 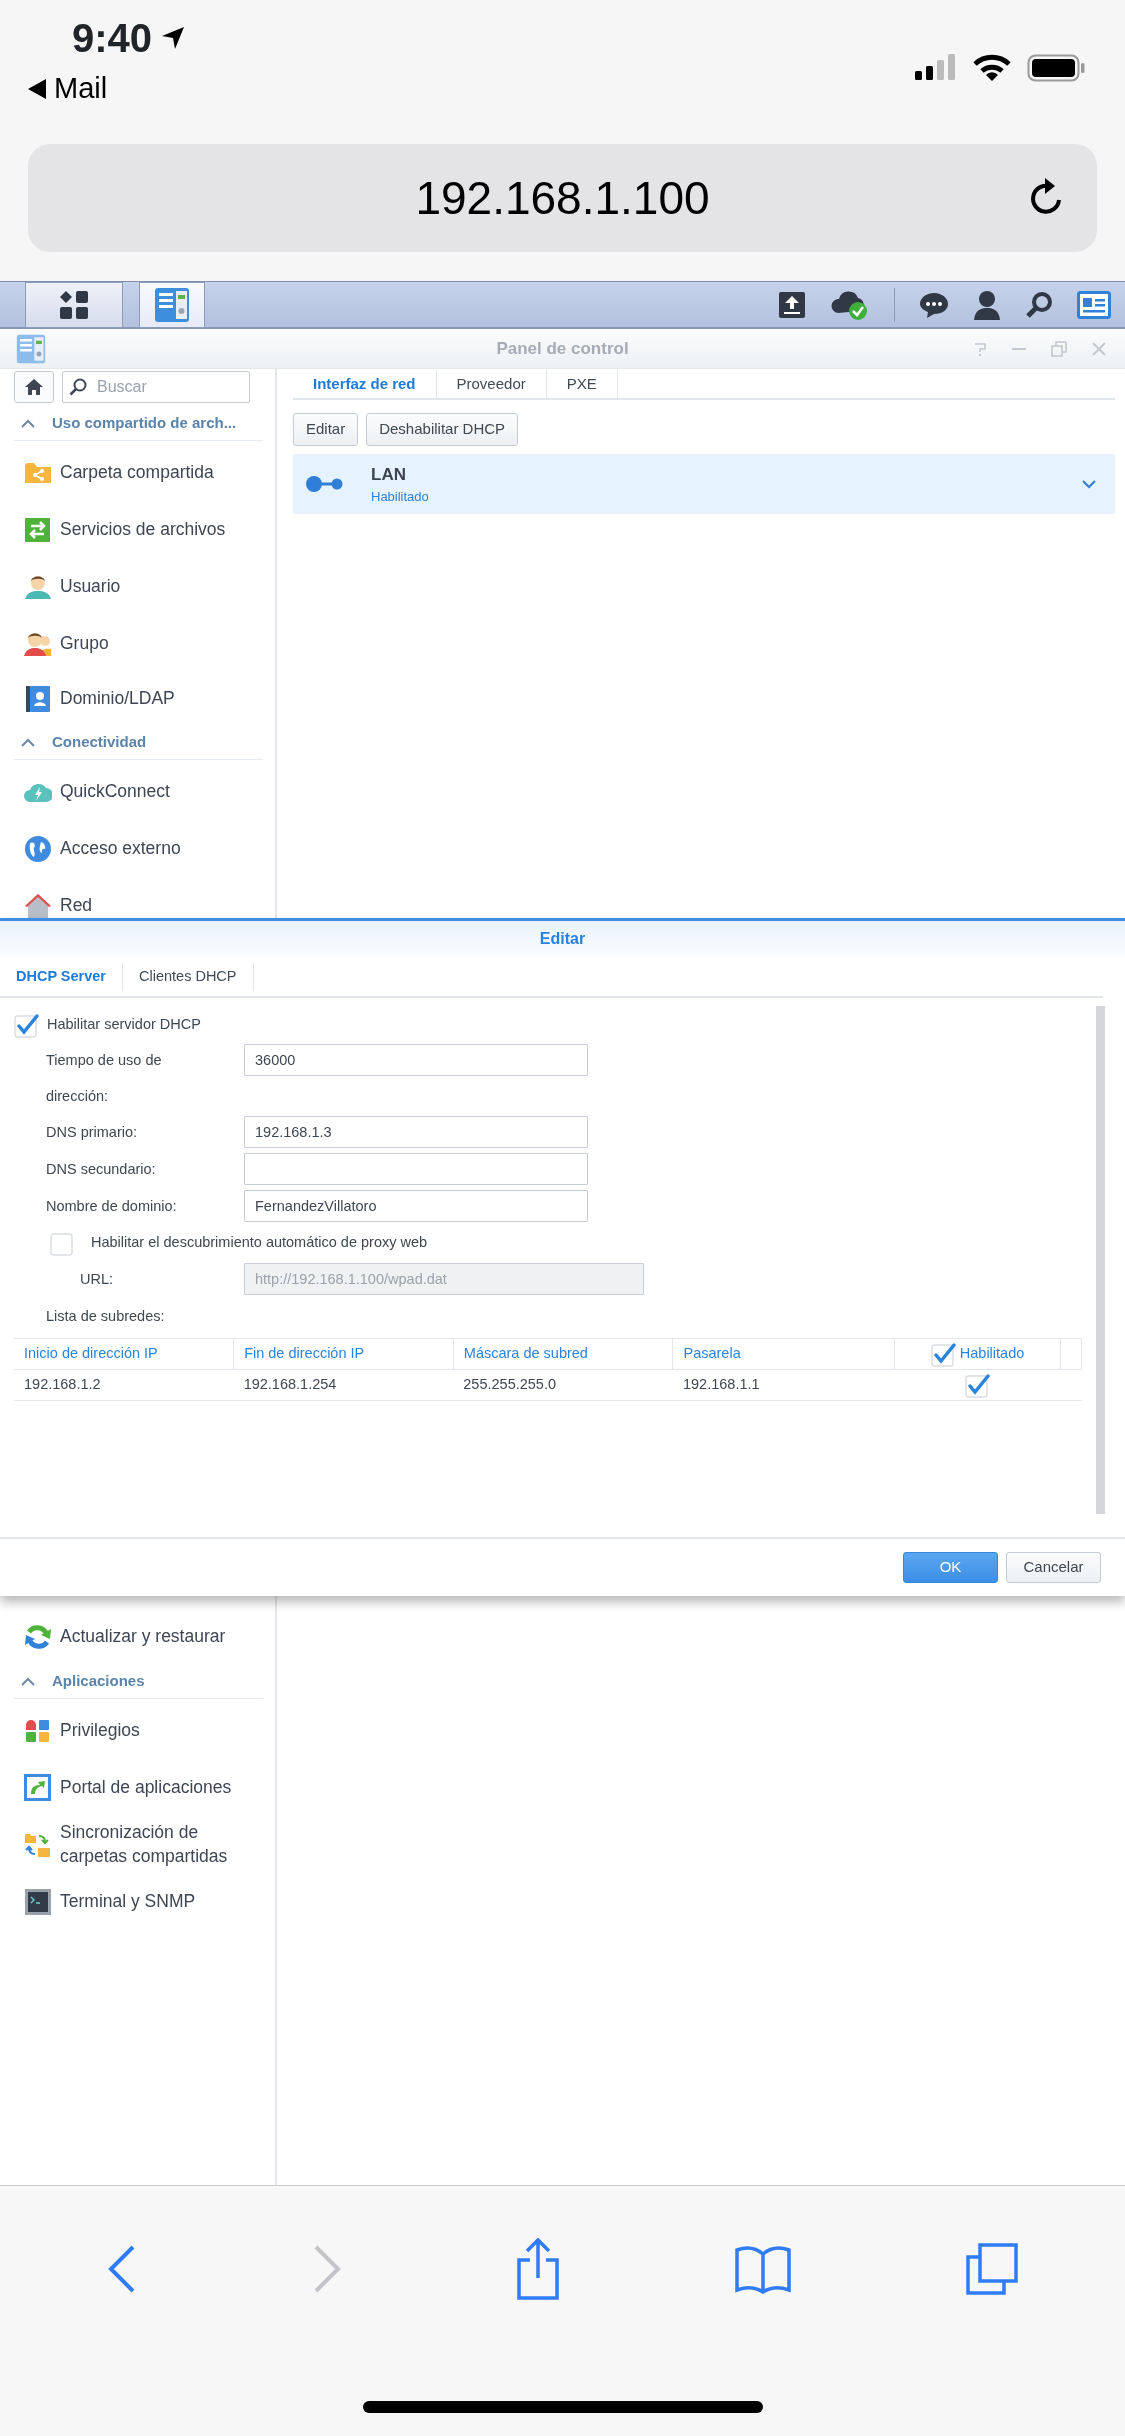 I want to click on home-button, so click(x=34, y=387).